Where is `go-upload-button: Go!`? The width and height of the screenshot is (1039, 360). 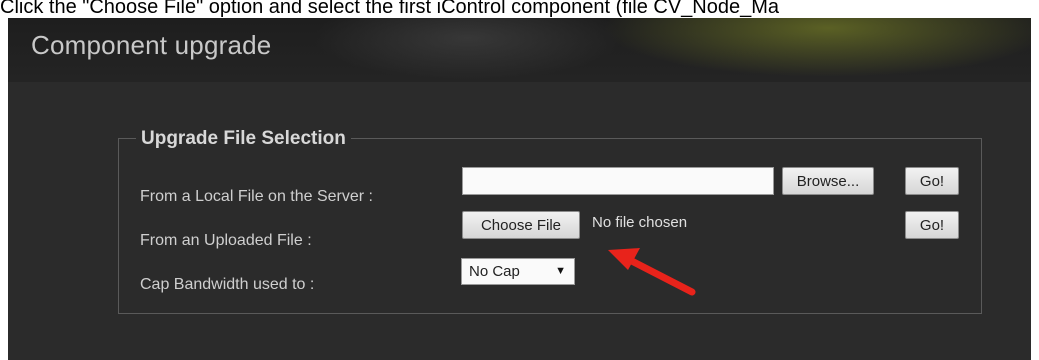 go-upload-button: Go! is located at coordinates (932, 225).